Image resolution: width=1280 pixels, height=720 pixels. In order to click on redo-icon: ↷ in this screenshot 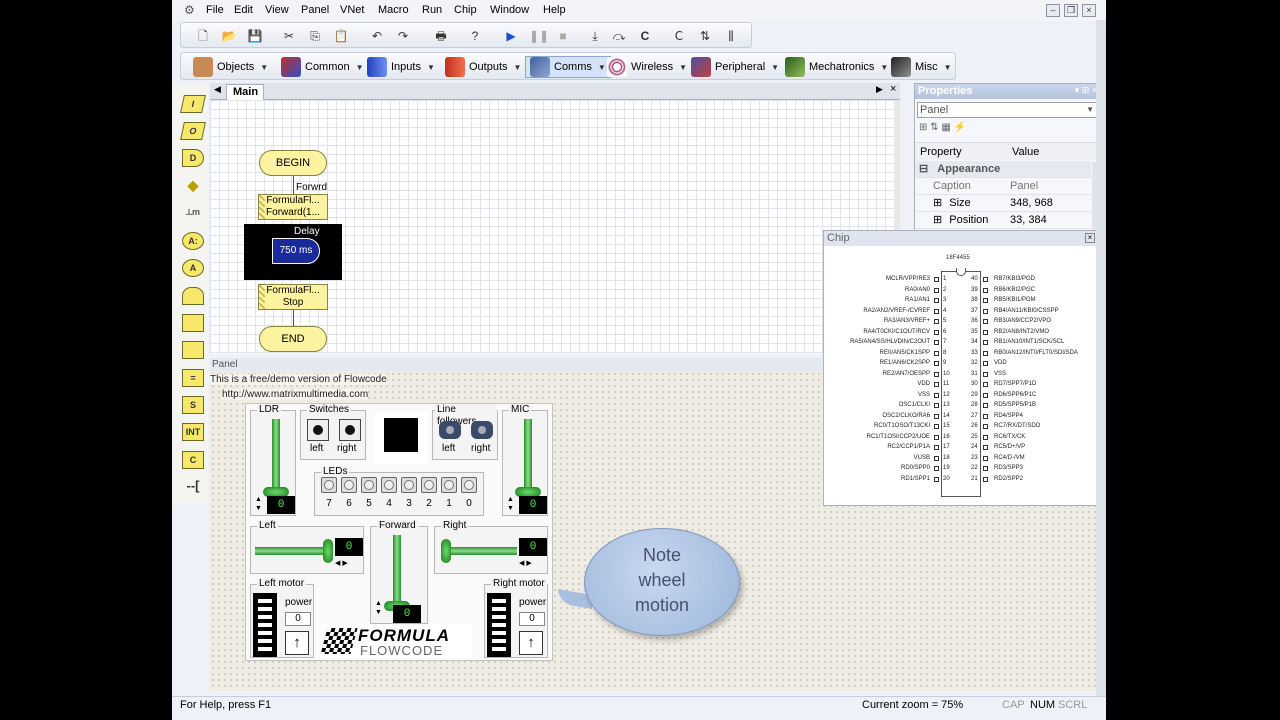, I will do `click(403, 36)`.